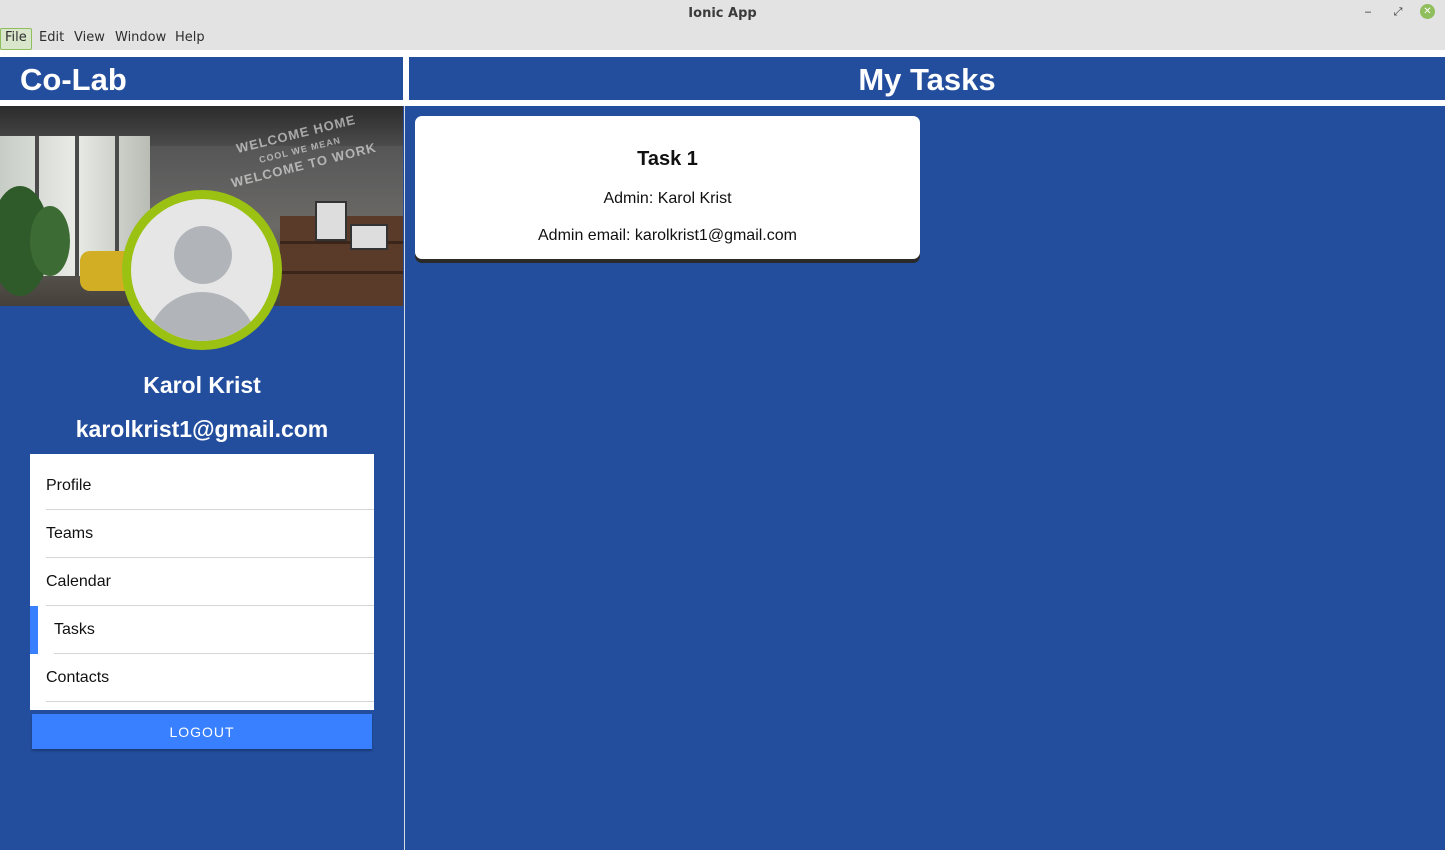 This screenshot has height=850, width=1445. I want to click on page-header: My Tasks, so click(927, 78).